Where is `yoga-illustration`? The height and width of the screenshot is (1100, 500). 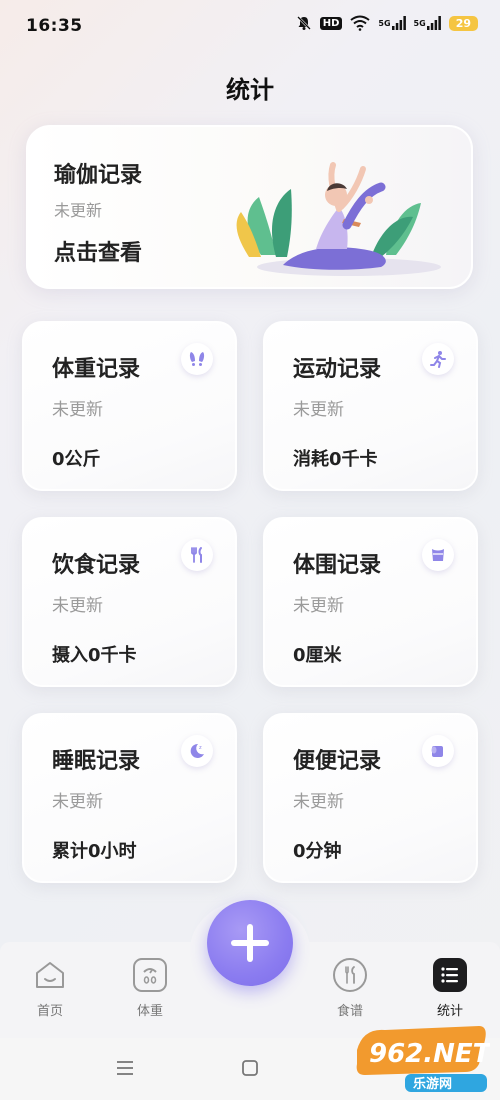 yoga-illustration is located at coordinates (338, 219).